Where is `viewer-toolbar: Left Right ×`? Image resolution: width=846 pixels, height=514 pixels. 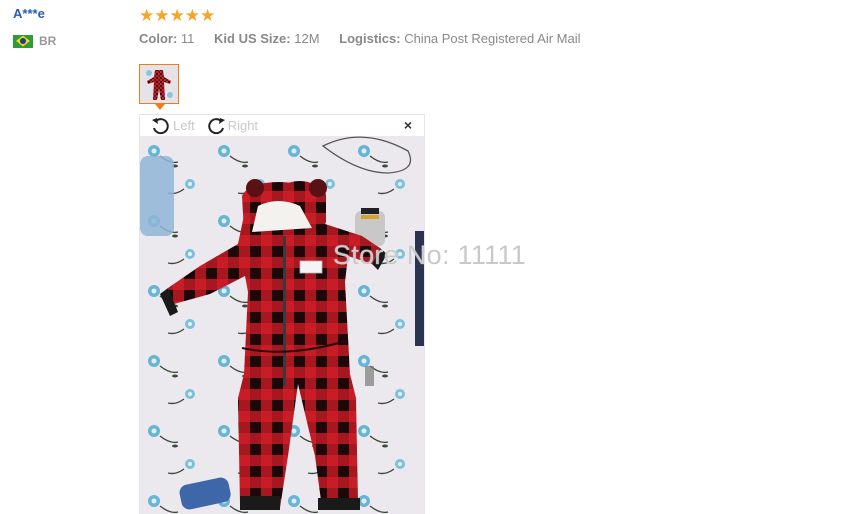 viewer-toolbar: Left Right × is located at coordinates (282, 125).